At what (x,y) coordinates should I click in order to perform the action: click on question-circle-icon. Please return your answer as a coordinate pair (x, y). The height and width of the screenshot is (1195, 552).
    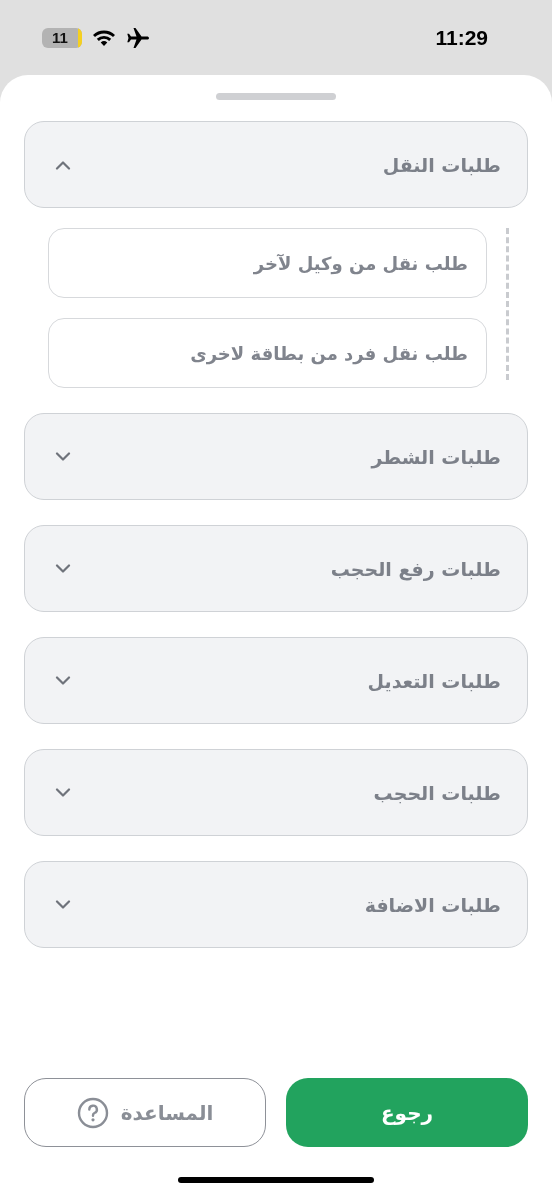
    Looking at the image, I should click on (92, 1112).